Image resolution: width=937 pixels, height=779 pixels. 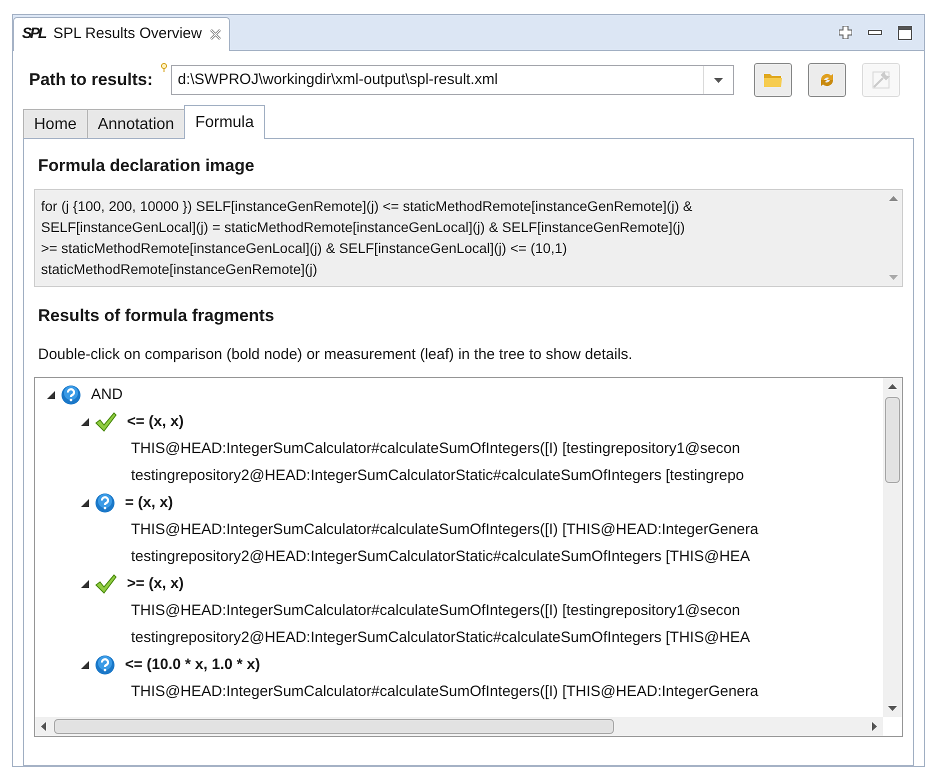 I want to click on scroll-right-icon, so click(x=874, y=726).